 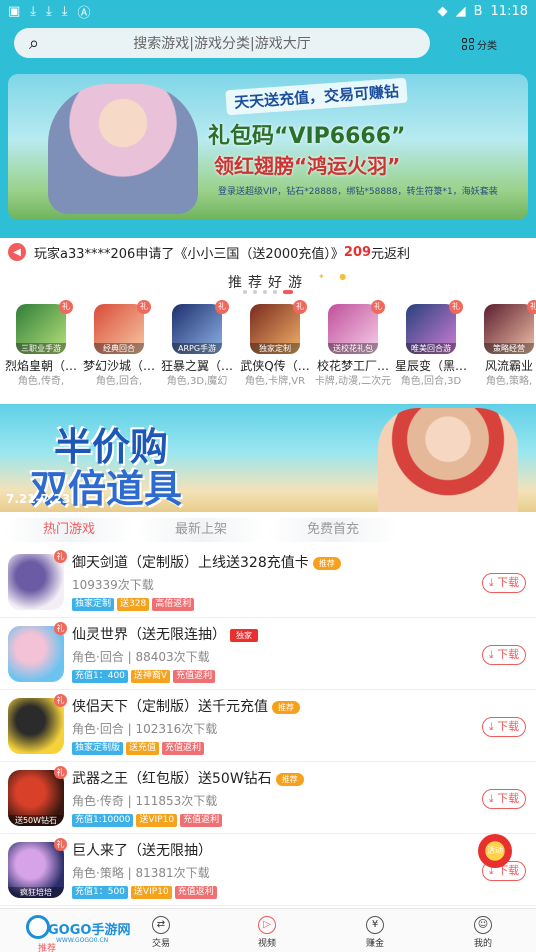 I want to click on recommend-game-item: 策略经营 礼风流霸业 角色,策略,, so click(x=502, y=344).